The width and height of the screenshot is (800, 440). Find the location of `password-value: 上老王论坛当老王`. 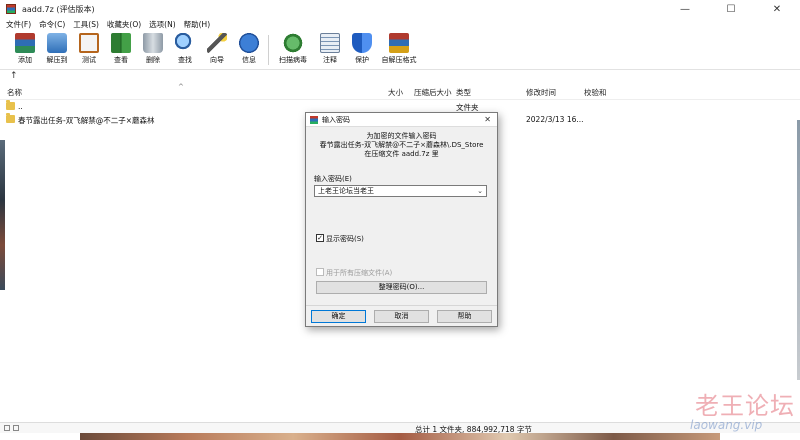

password-value: 上老王论坛当老王 is located at coordinates (346, 191).